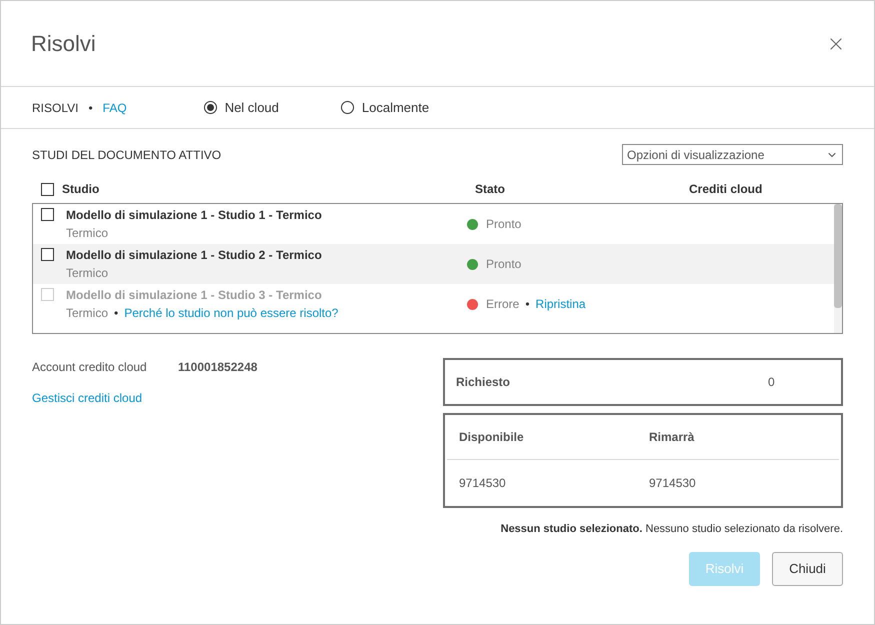 The image size is (875, 625). I want to click on study-title: Modello di simulazione 1 - Studio 2 - Termico, so click(194, 255).